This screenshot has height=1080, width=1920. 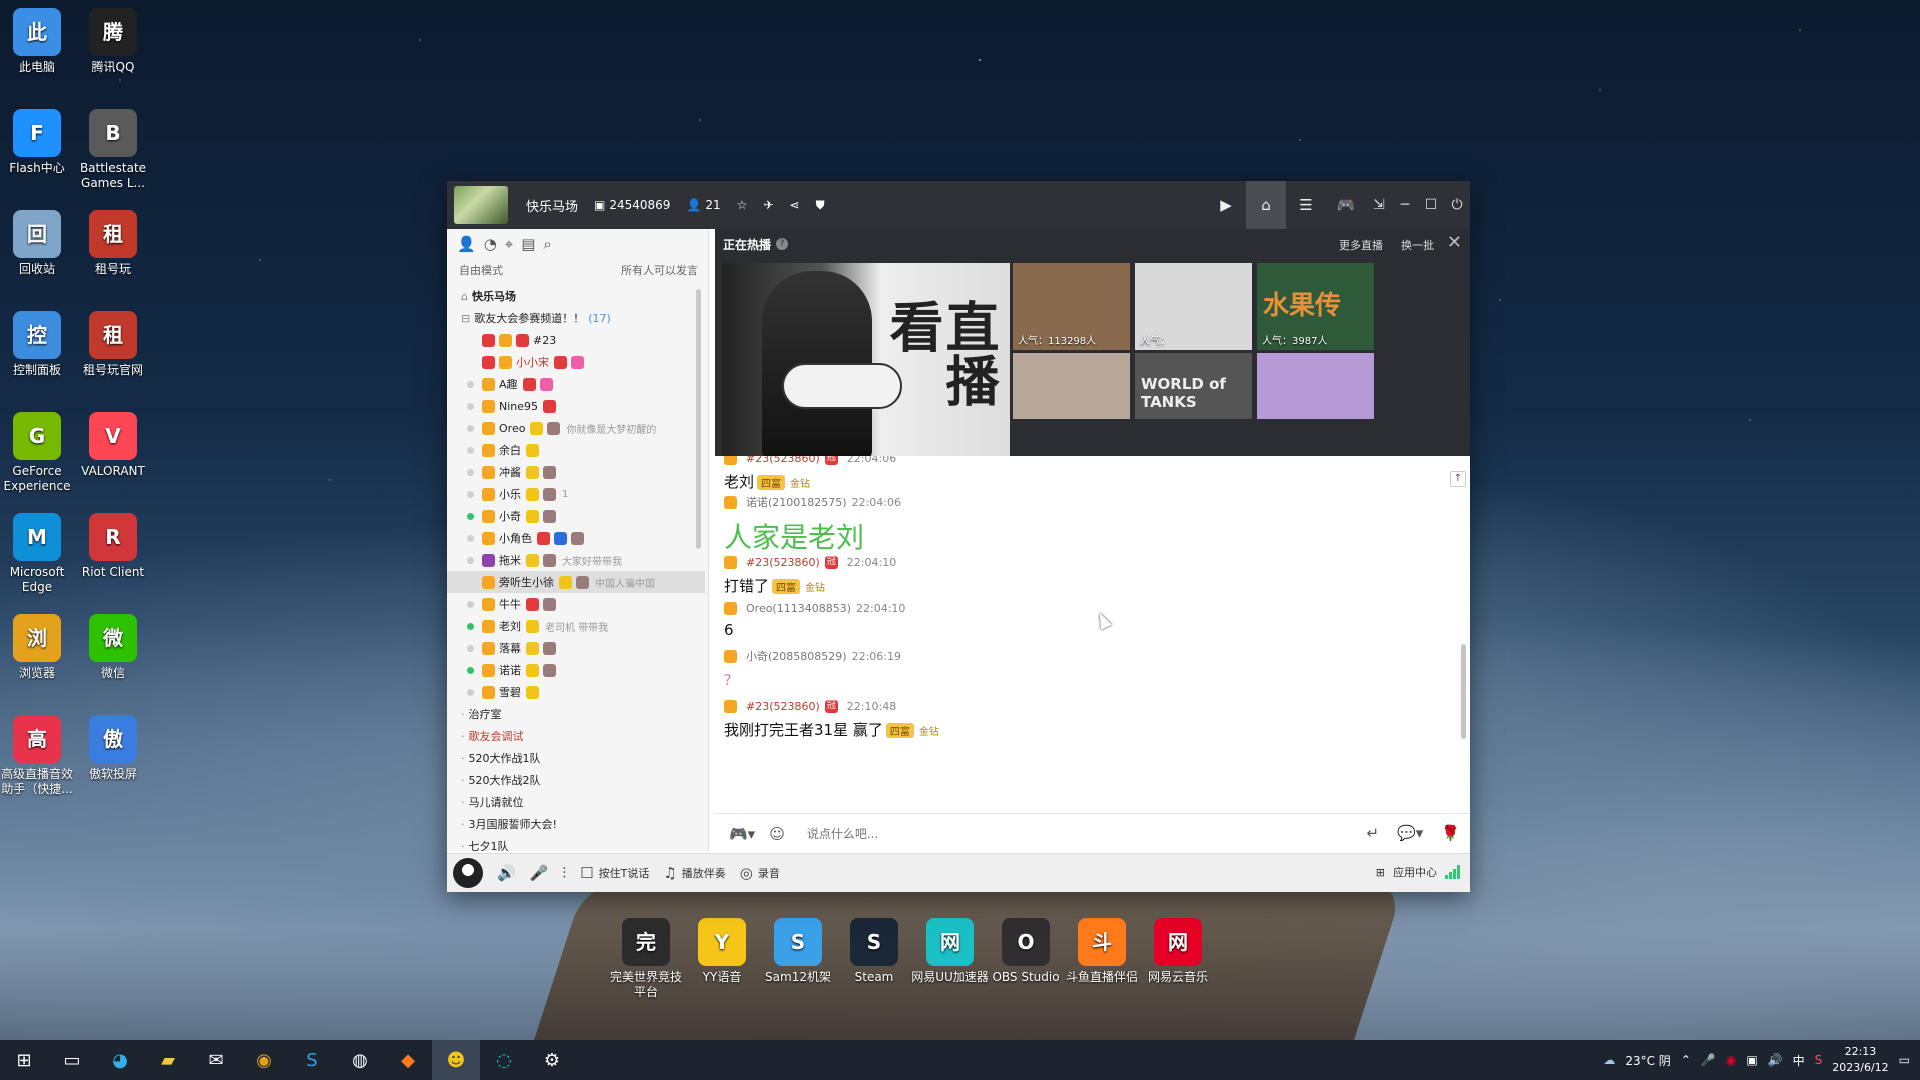 What do you see at coordinates (1458, 479) in the screenshot?
I see `scroll-top-button: ↑` at bounding box center [1458, 479].